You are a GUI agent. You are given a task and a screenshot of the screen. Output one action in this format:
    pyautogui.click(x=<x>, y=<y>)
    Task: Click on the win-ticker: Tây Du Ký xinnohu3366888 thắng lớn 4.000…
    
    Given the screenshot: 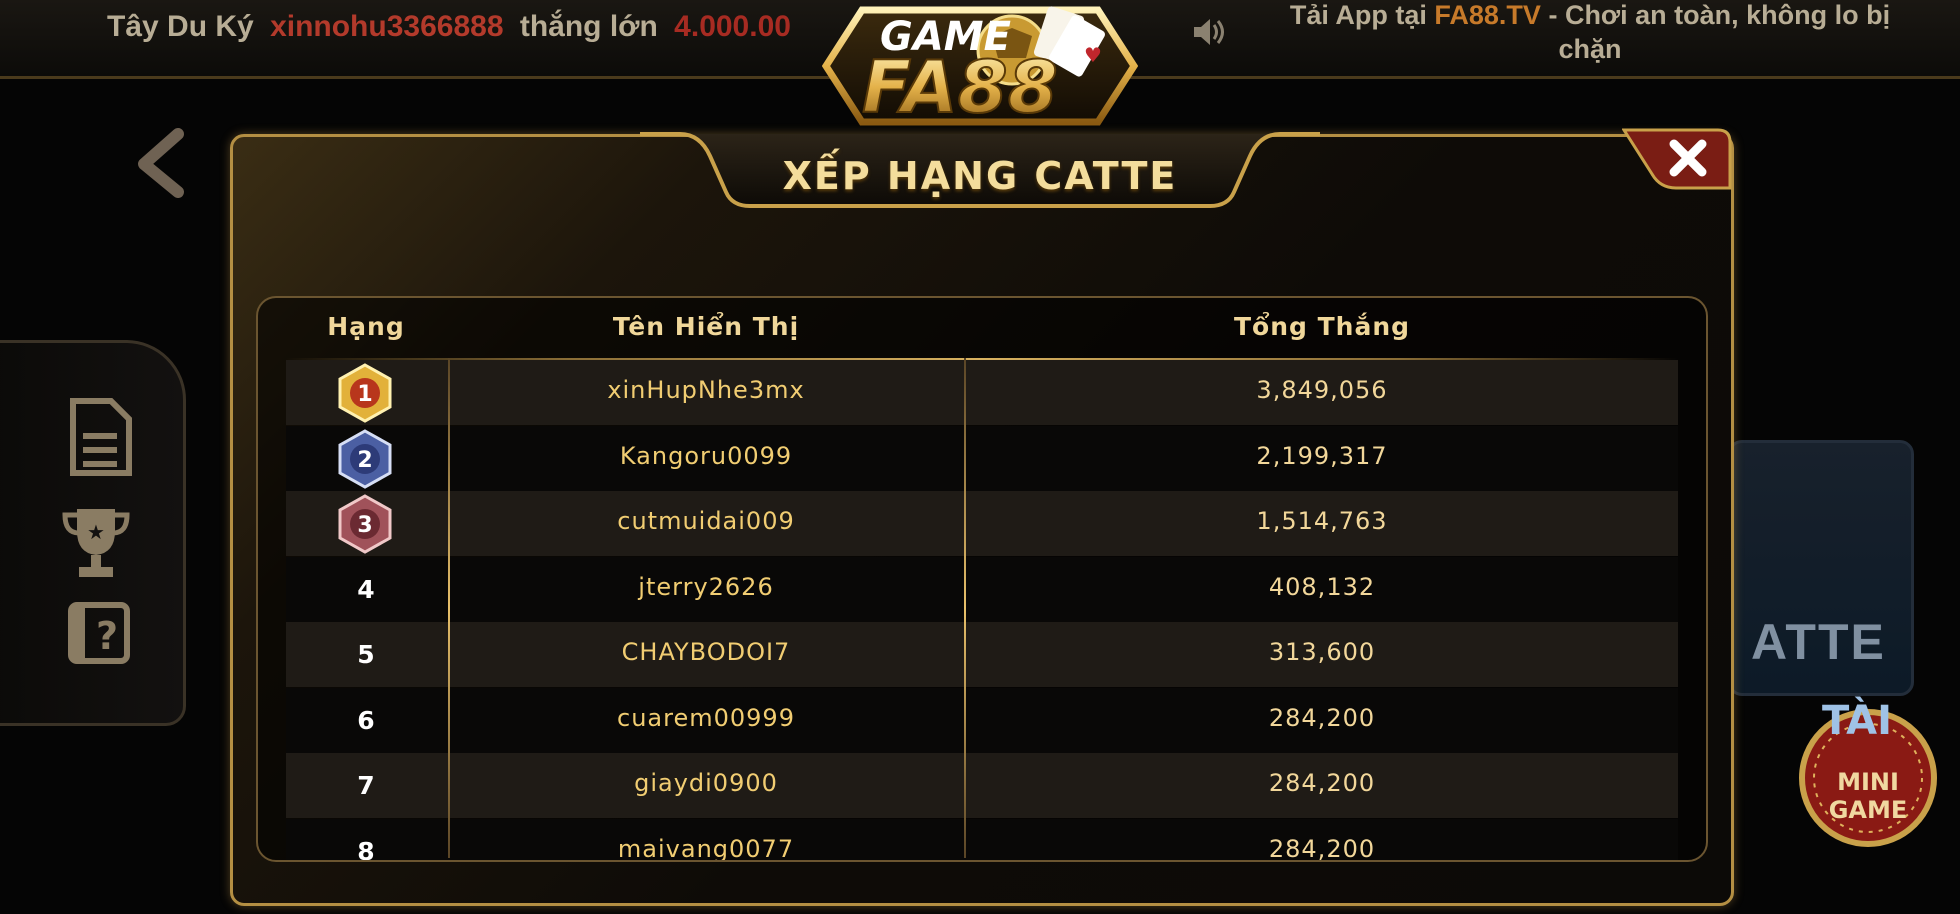 What is the action you would take?
    pyautogui.click(x=400, y=33)
    